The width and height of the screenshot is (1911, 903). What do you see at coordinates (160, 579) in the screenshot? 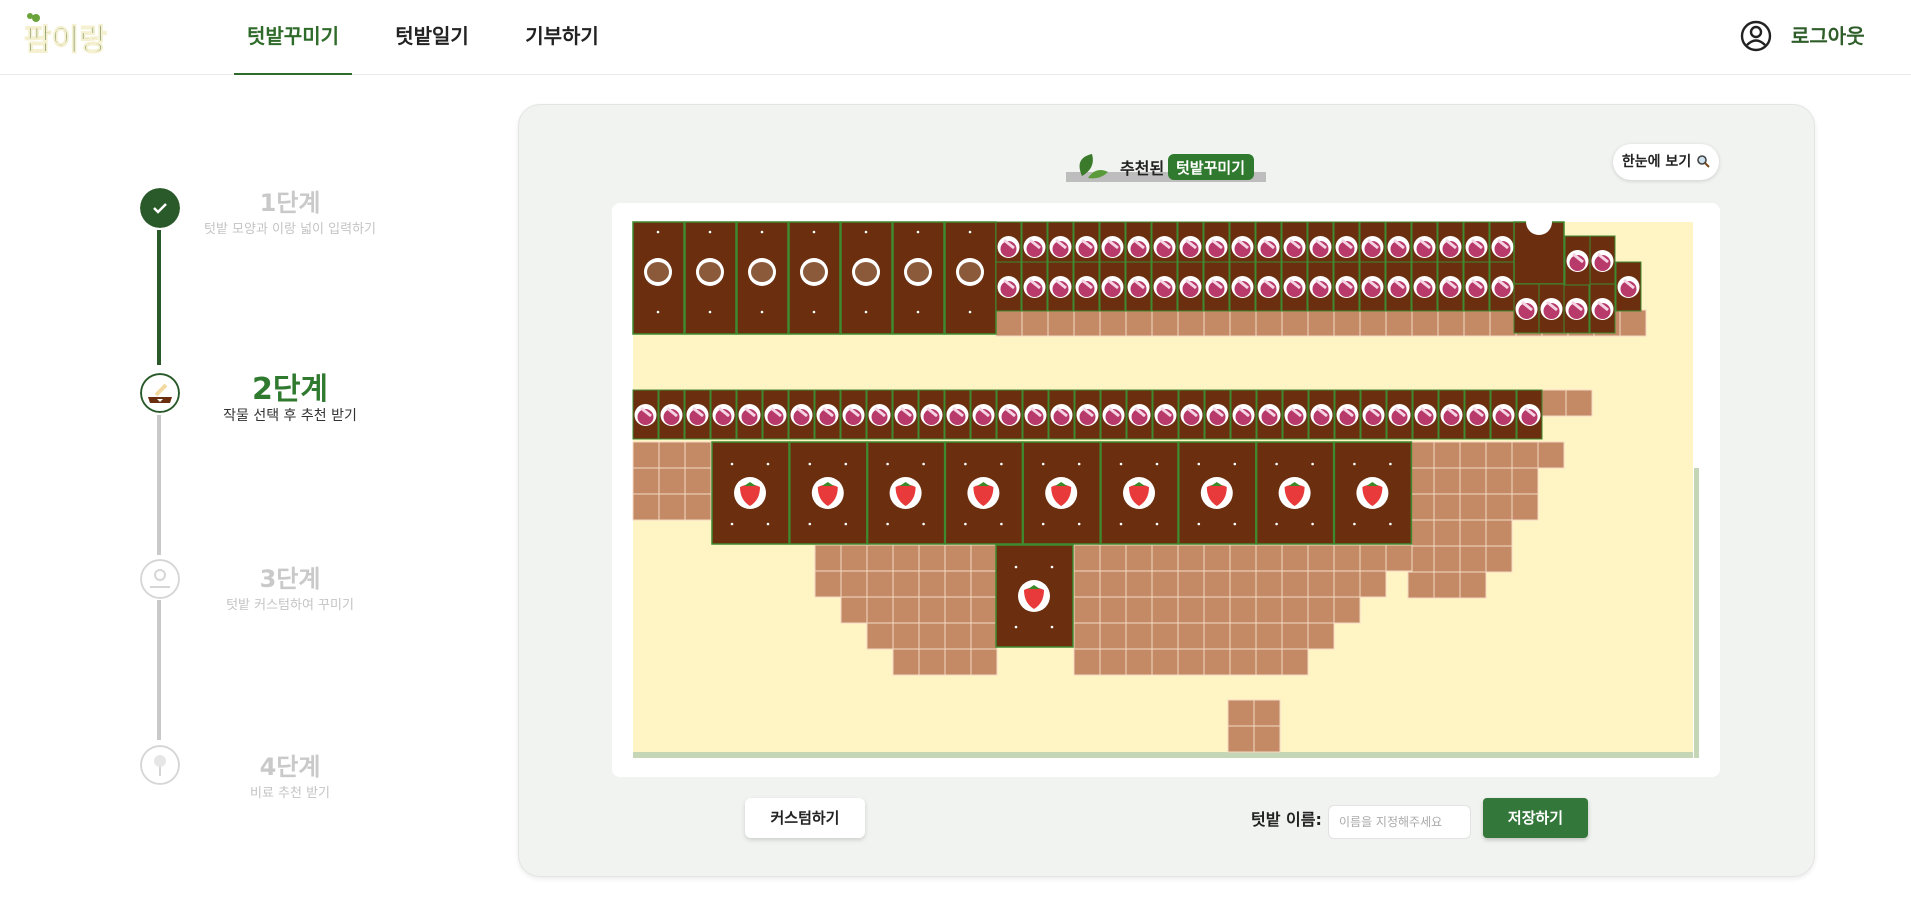
I see `step-3-sprout-icon` at bounding box center [160, 579].